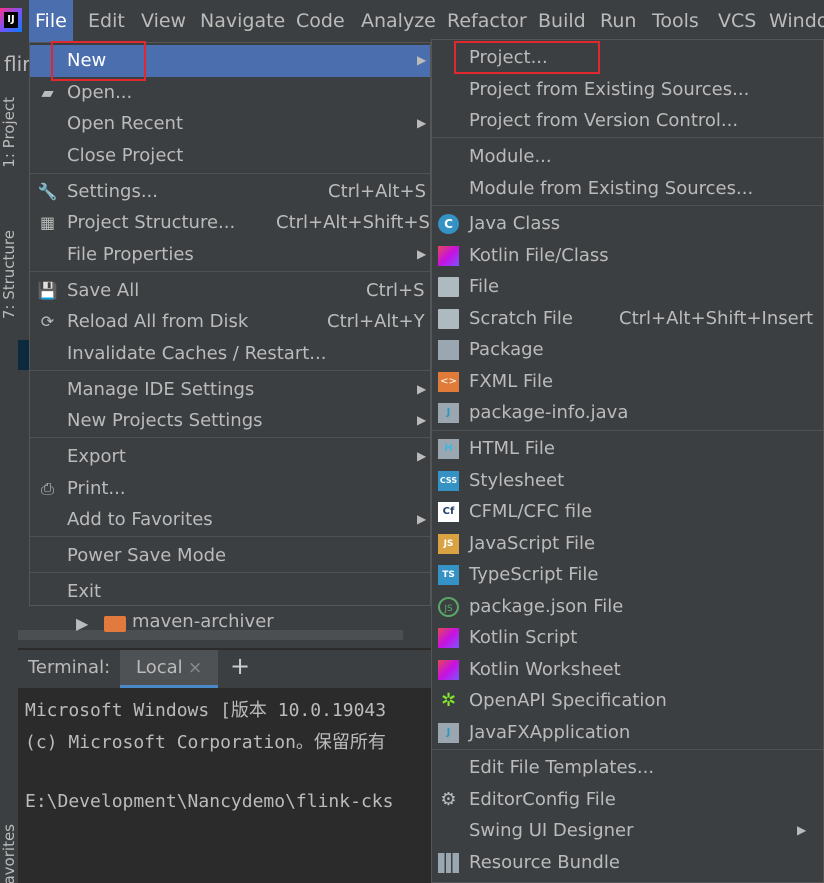 The width and height of the screenshot is (824, 883). Describe the element at coordinates (230, 421) in the screenshot. I see `menu-item-new-projects-settings: New Projects Settings ▶` at that location.